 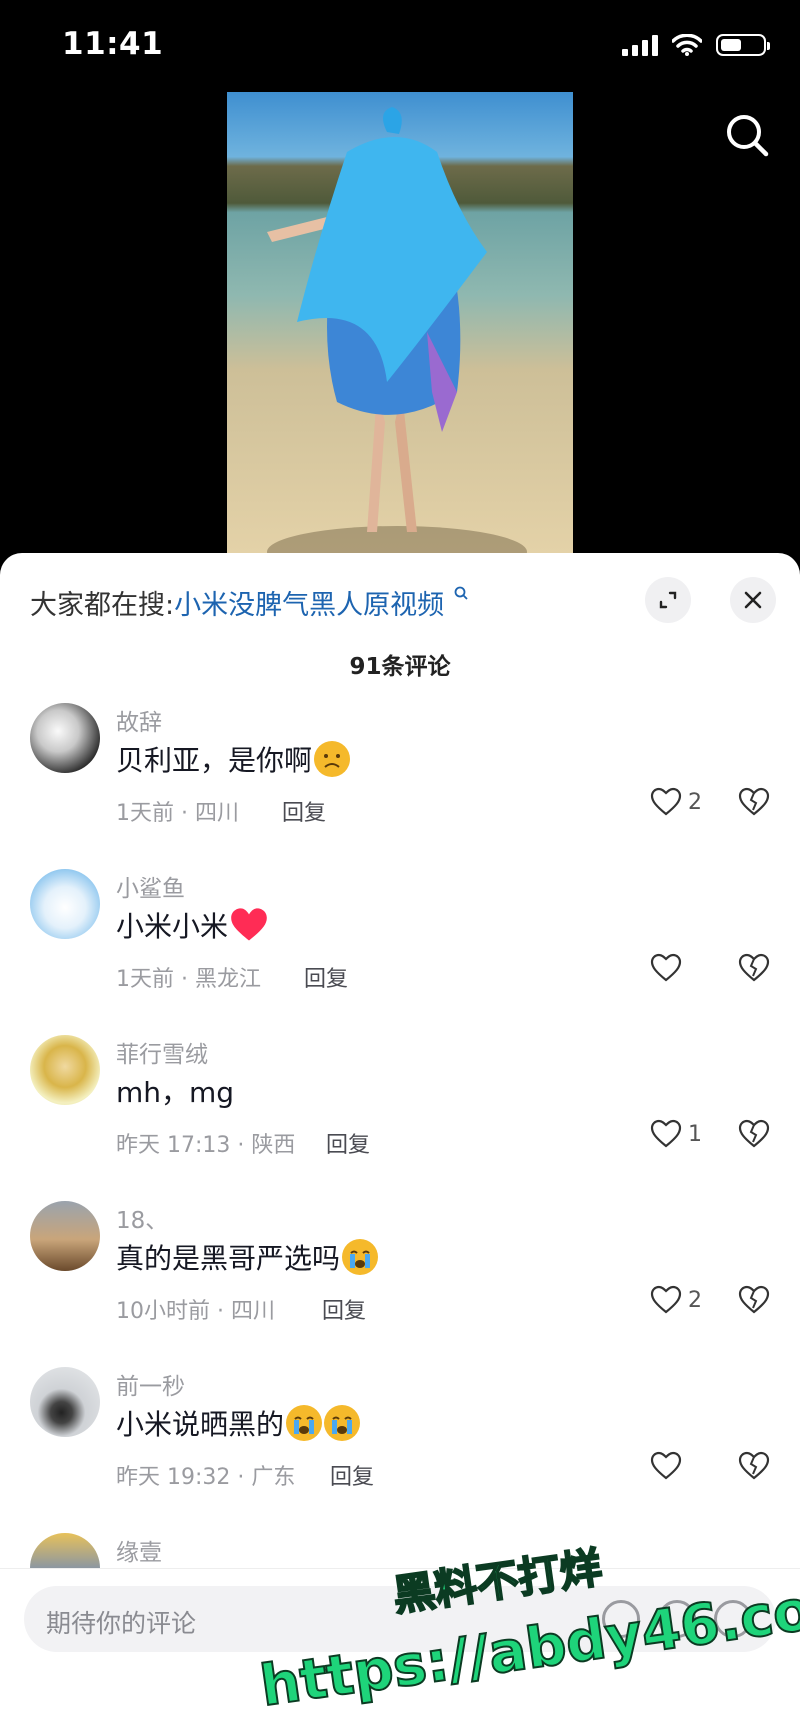 I want to click on status-icons, so click(x=696, y=45).